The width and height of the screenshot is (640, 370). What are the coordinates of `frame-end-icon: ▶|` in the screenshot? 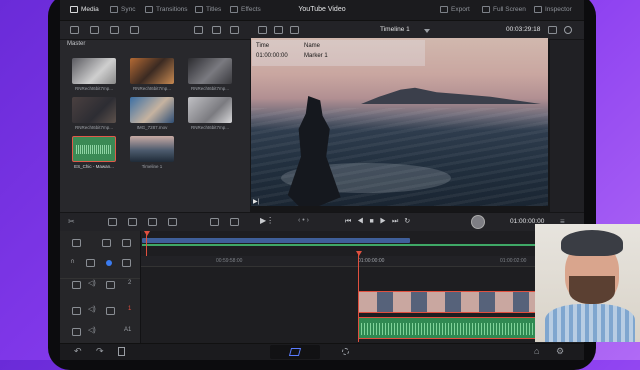 It's located at (256, 201).